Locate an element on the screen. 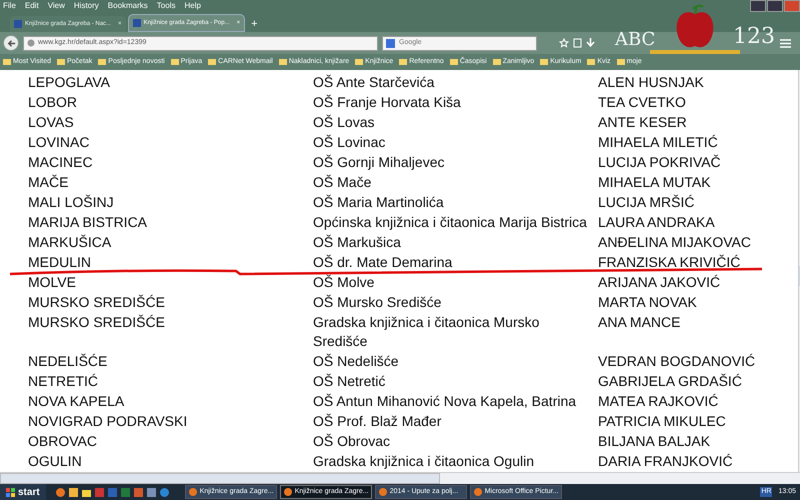  presentation-icon is located at coordinates (138, 492).